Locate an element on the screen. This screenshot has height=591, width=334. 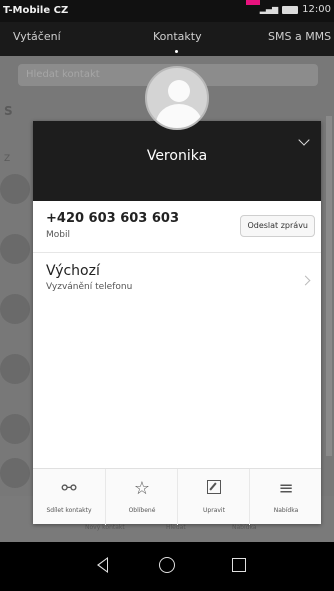
share-label: Sdílet kontakty is located at coordinates (69, 510).